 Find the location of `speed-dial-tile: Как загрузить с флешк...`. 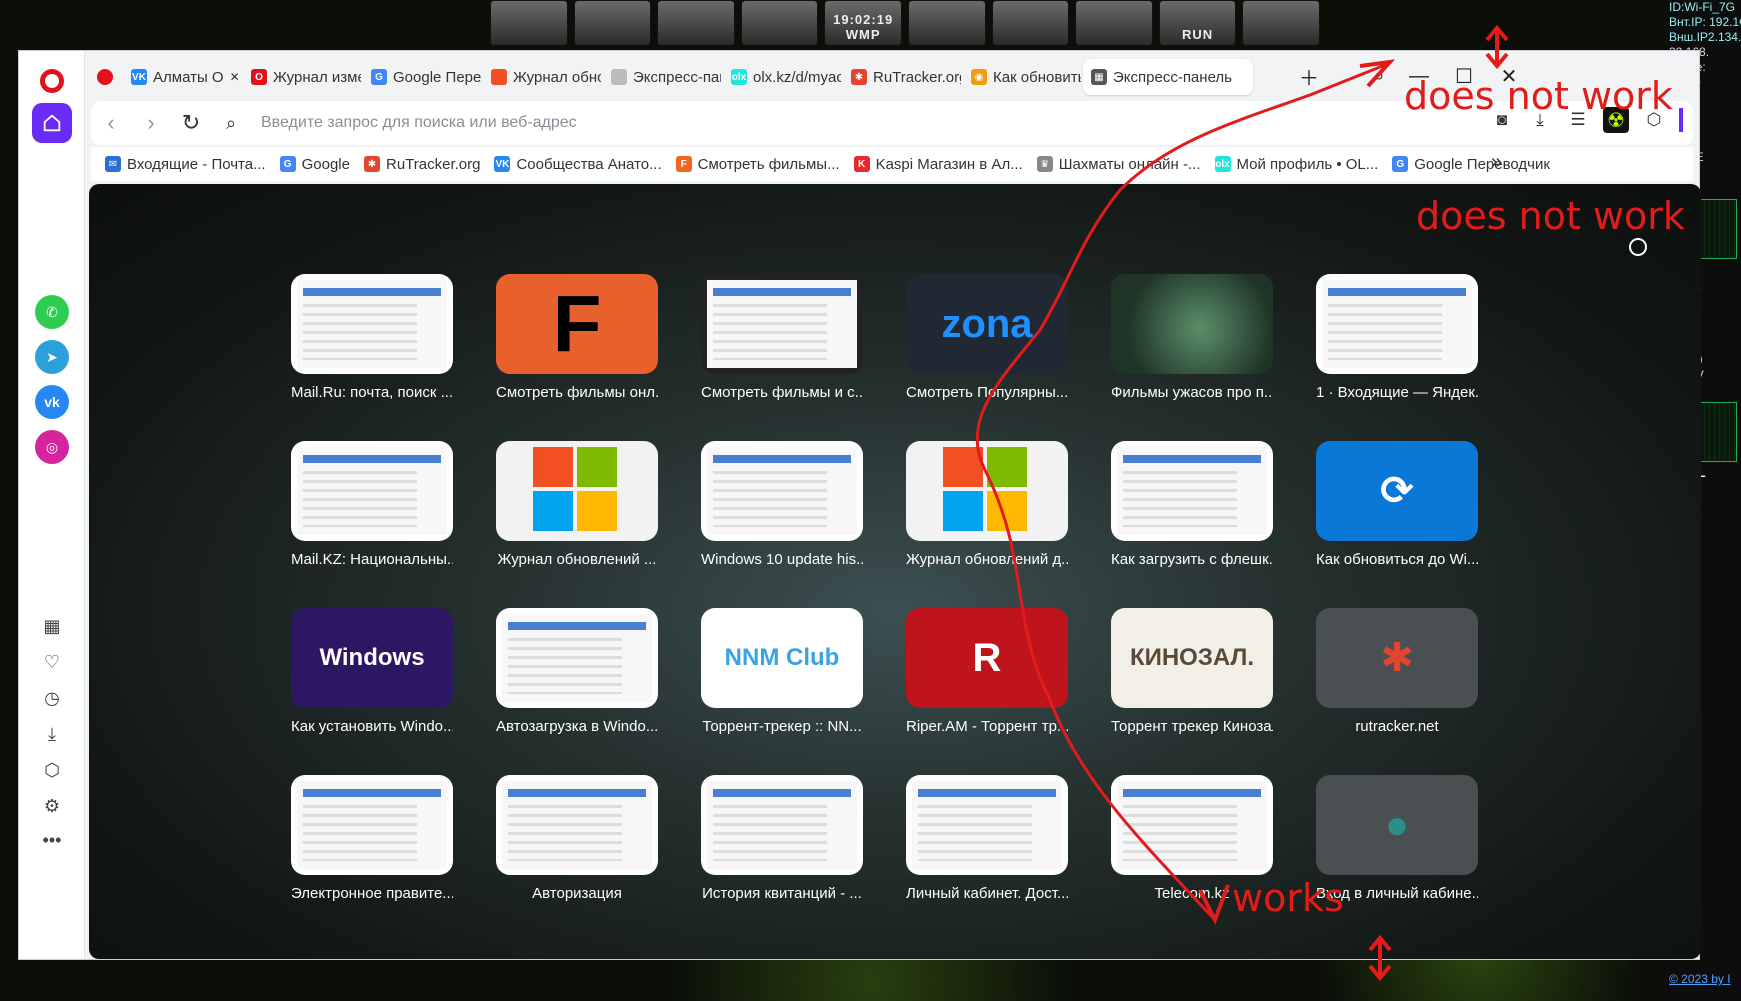

speed-dial-tile: Как загрузить с флешк... is located at coordinates (1192, 504).